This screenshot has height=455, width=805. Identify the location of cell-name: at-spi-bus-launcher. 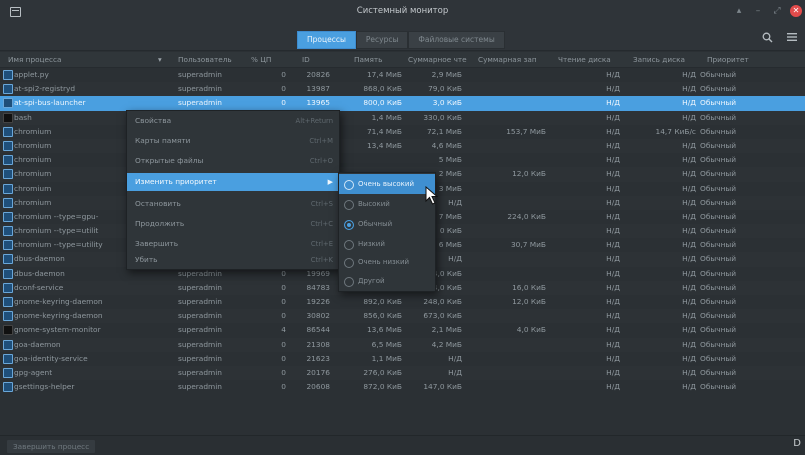
(50, 103).